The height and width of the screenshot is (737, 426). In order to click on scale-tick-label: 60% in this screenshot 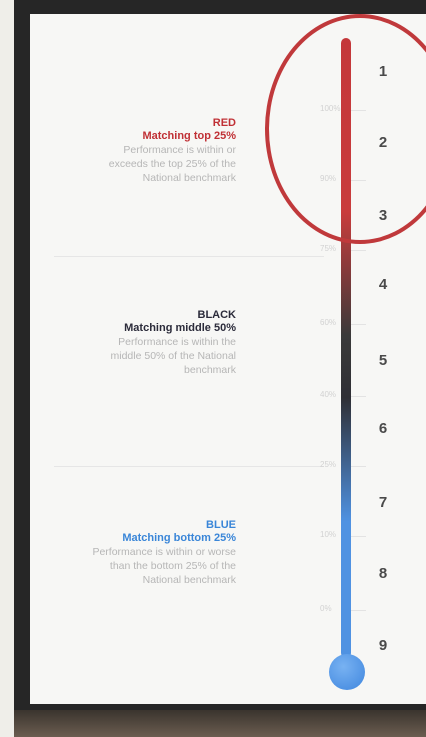, I will do `click(328, 322)`.